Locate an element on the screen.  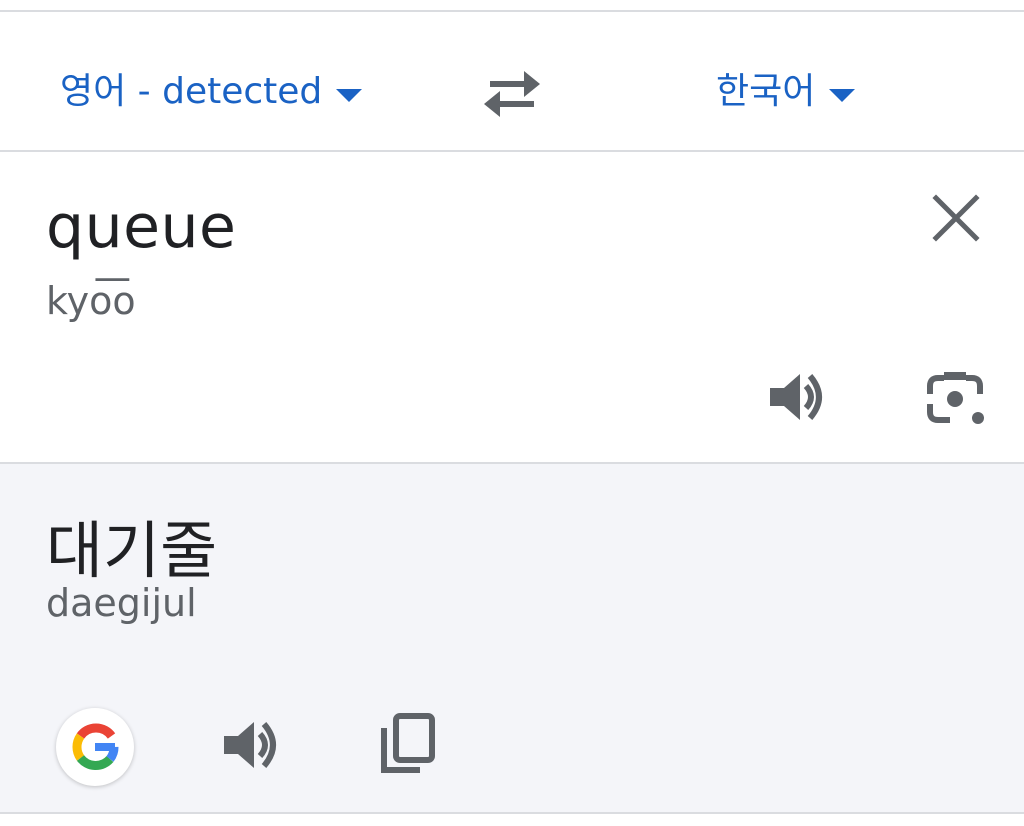
bottom-divider is located at coordinates (512, 813).